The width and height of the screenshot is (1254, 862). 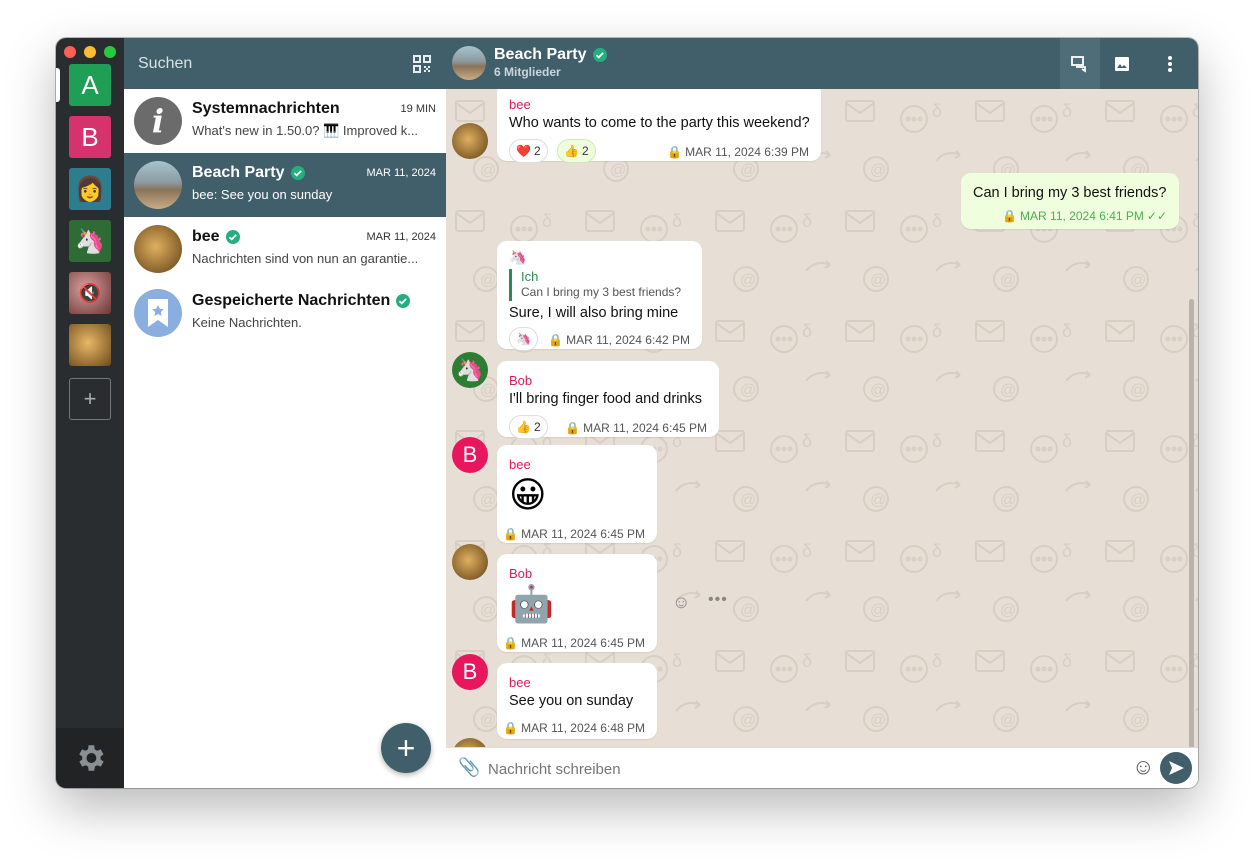 What do you see at coordinates (585, 151) in the screenshot?
I see `reaction-count: 2` at bounding box center [585, 151].